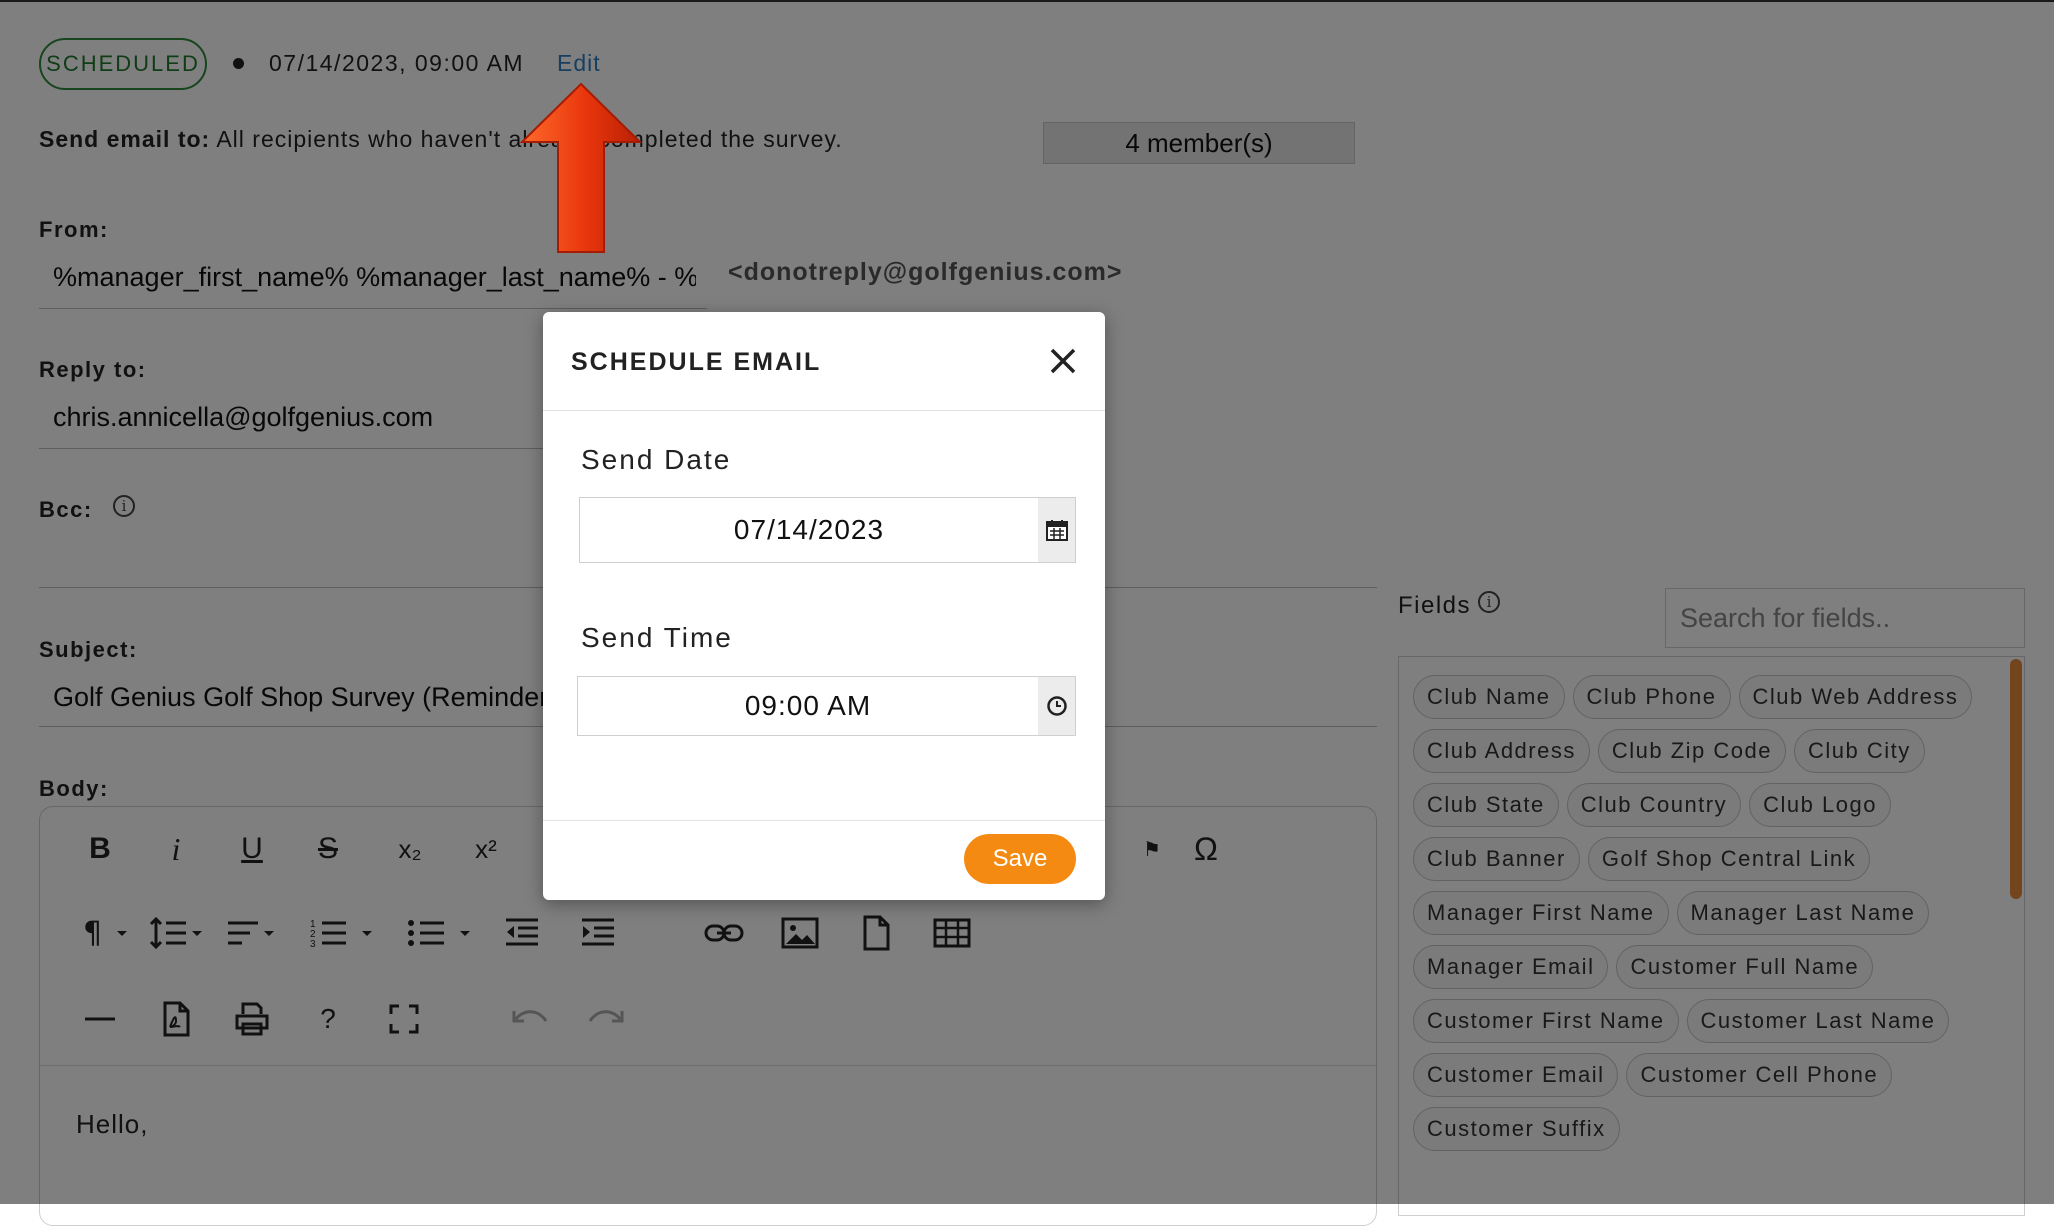 This screenshot has width=2054, height=1226. I want to click on close-icon, so click(1063, 361).